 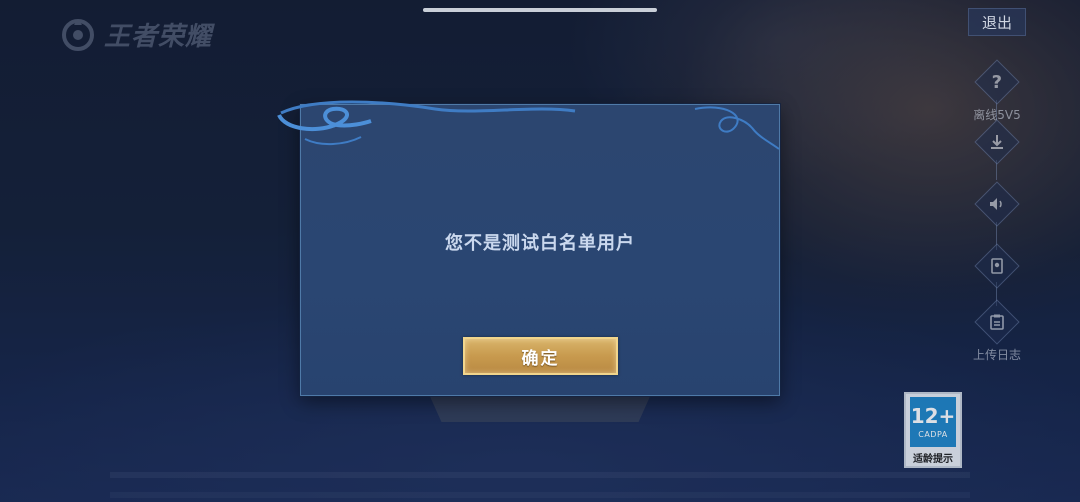 I want to click on rating-org: CADPA, so click(x=933, y=434).